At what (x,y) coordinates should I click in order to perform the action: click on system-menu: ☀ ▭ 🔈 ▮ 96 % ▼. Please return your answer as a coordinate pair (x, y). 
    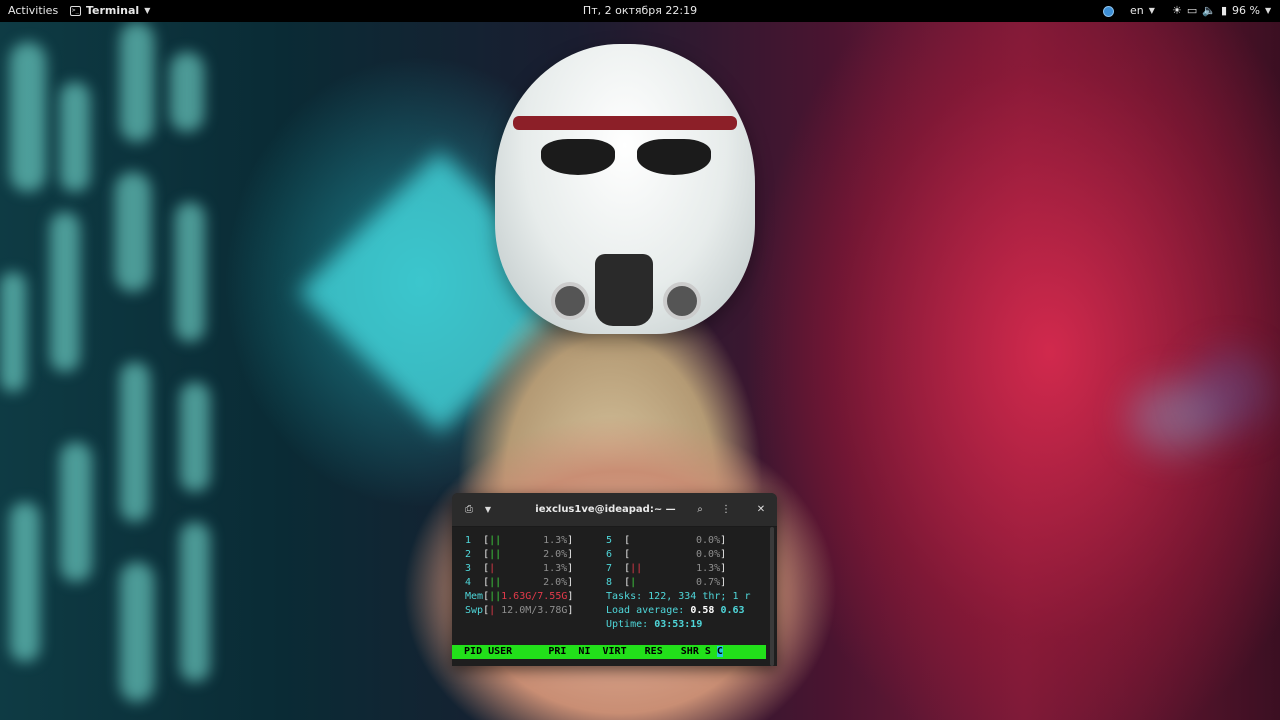
    Looking at the image, I should click on (1221, 11).